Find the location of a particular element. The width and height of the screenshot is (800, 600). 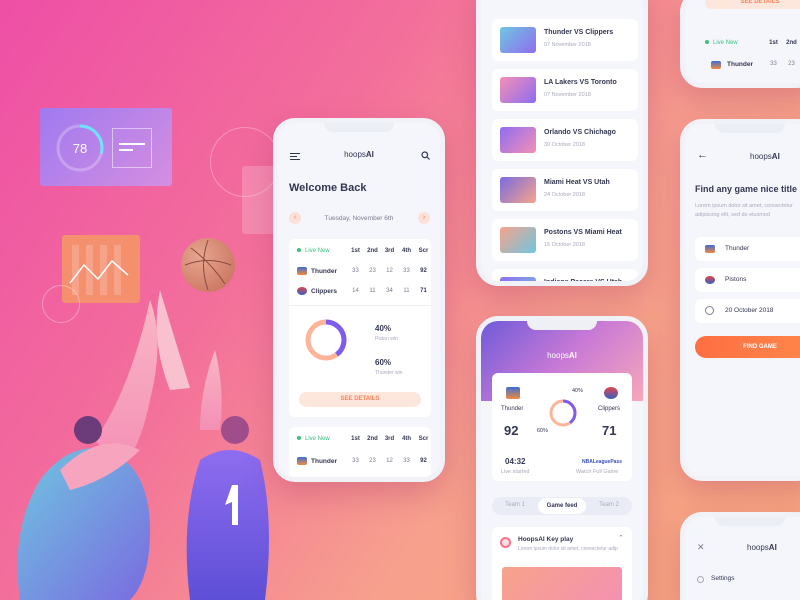

chevron-up-icon: ⌃ is located at coordinates (621, 538).